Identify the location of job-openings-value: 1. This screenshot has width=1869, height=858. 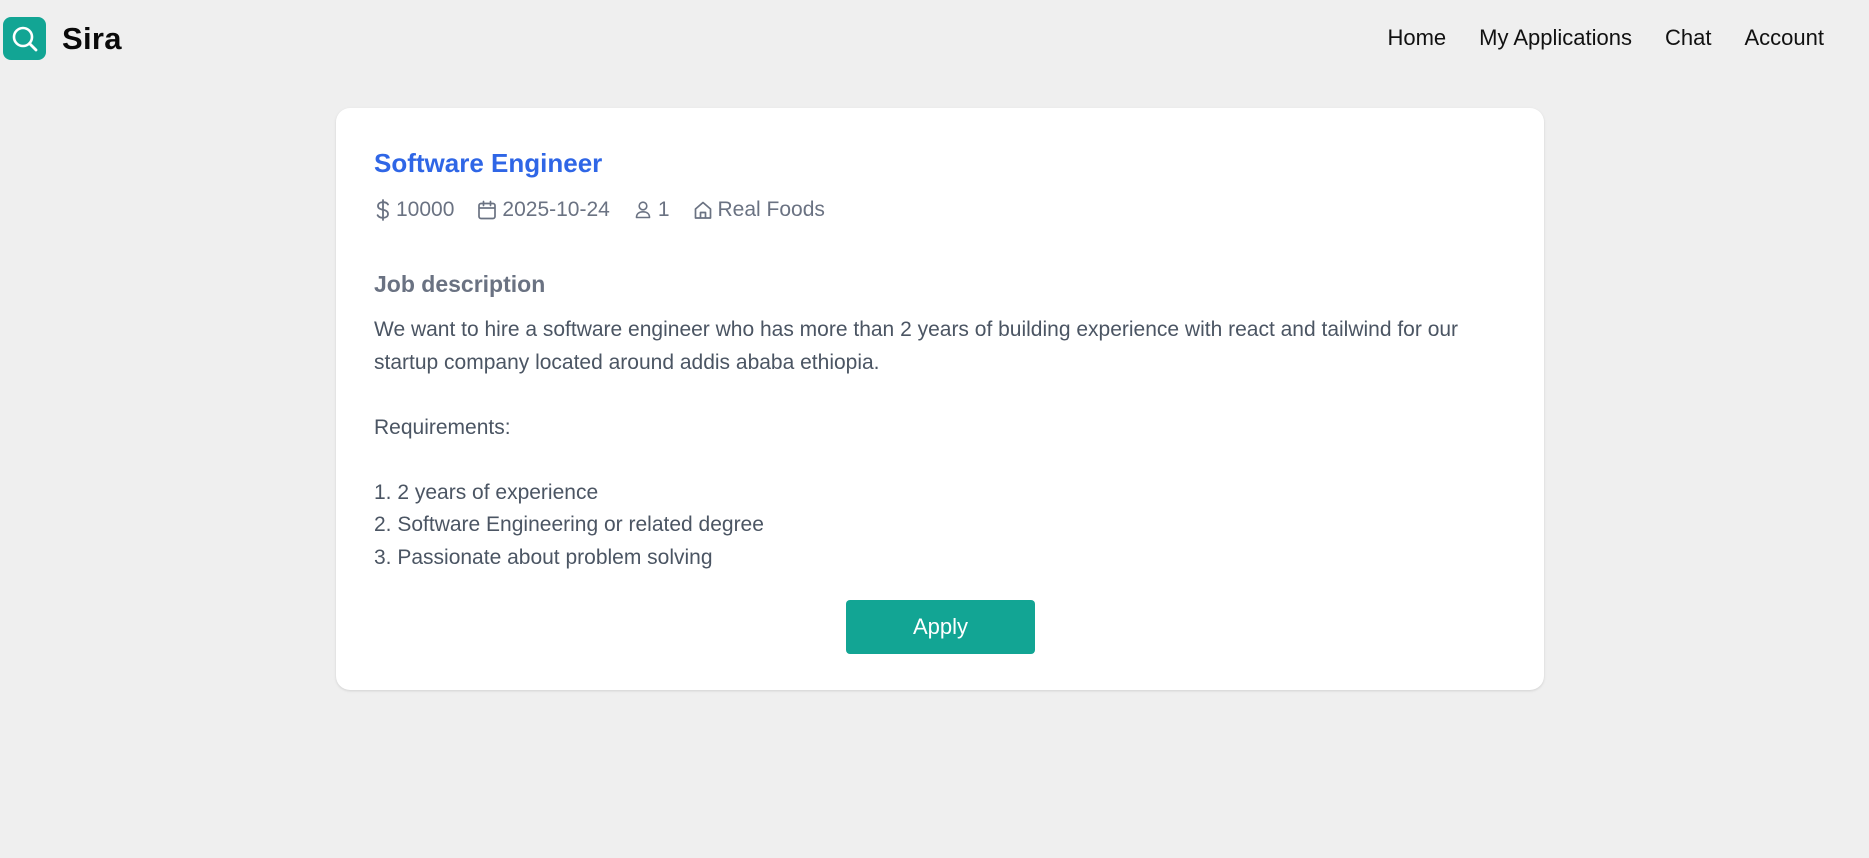
(663, 209).